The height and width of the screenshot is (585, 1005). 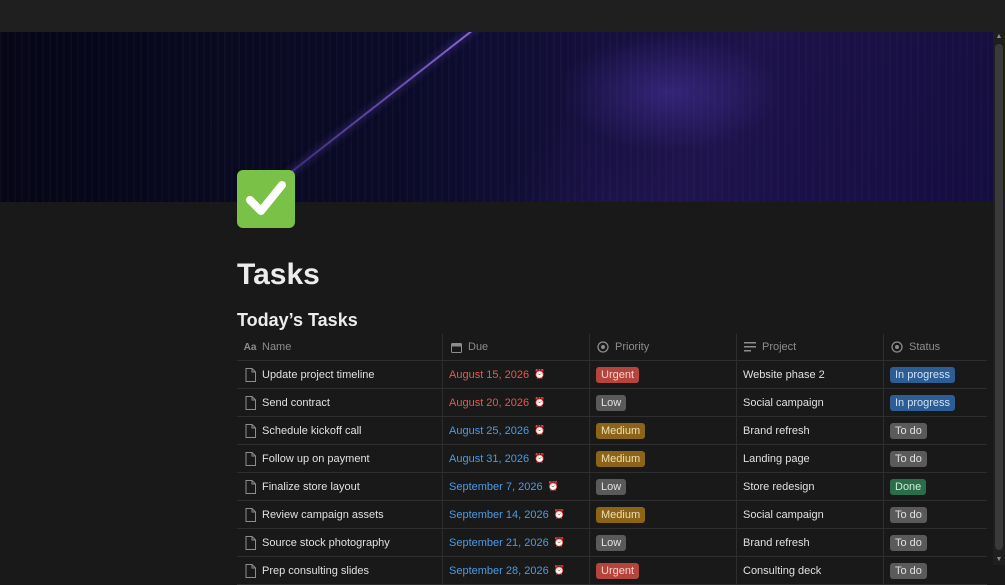 I want to click on cell-due: September 14, 2026 ⏰, so click(x=516, y=514).